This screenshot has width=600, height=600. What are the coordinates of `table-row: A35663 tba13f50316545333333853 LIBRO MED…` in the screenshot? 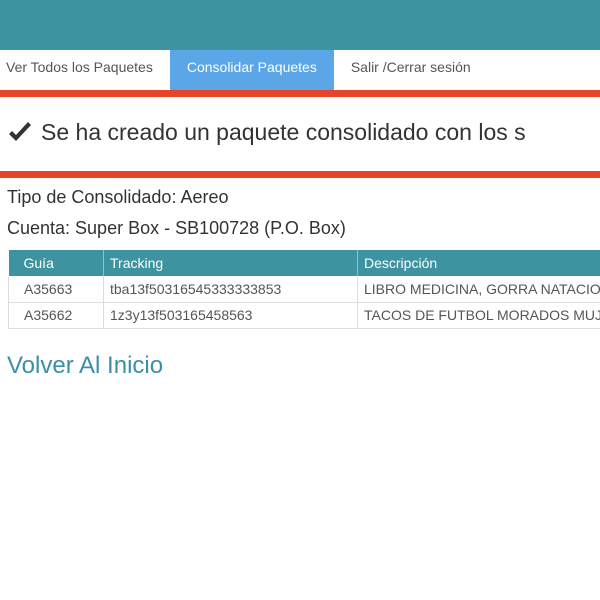 It's located at (304, 289).